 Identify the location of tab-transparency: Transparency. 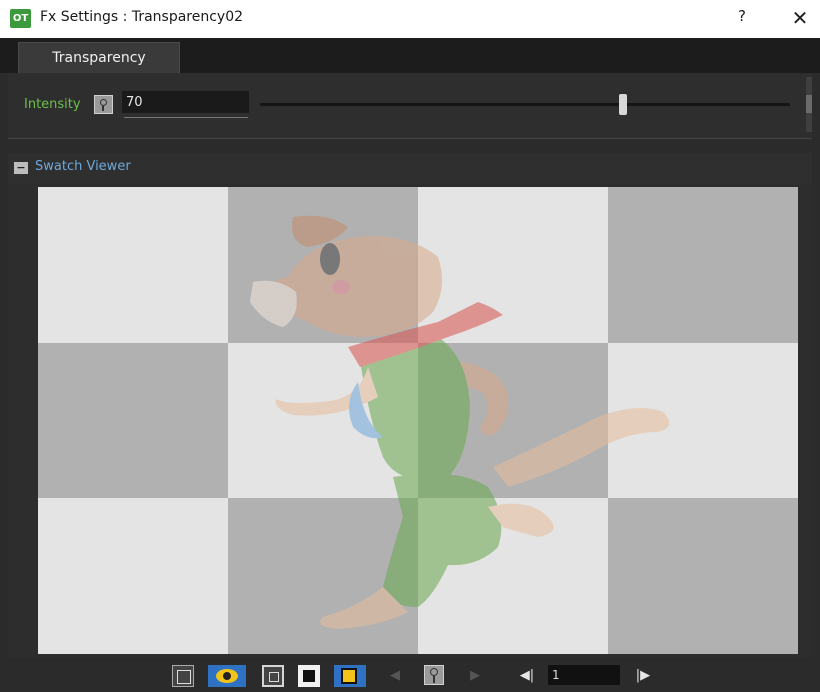
(99, 58).